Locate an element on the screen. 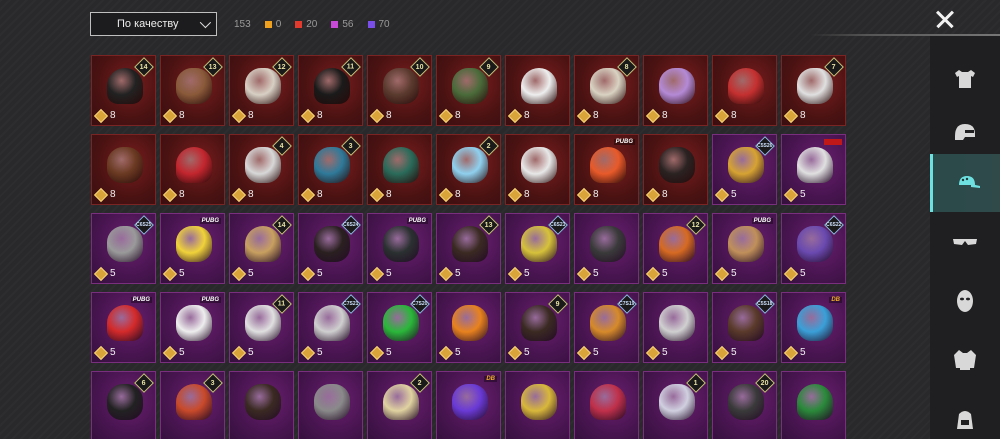 The width and height of the screenshot is (1000, 439). backpack-tab is located at coordinates (965, 414).